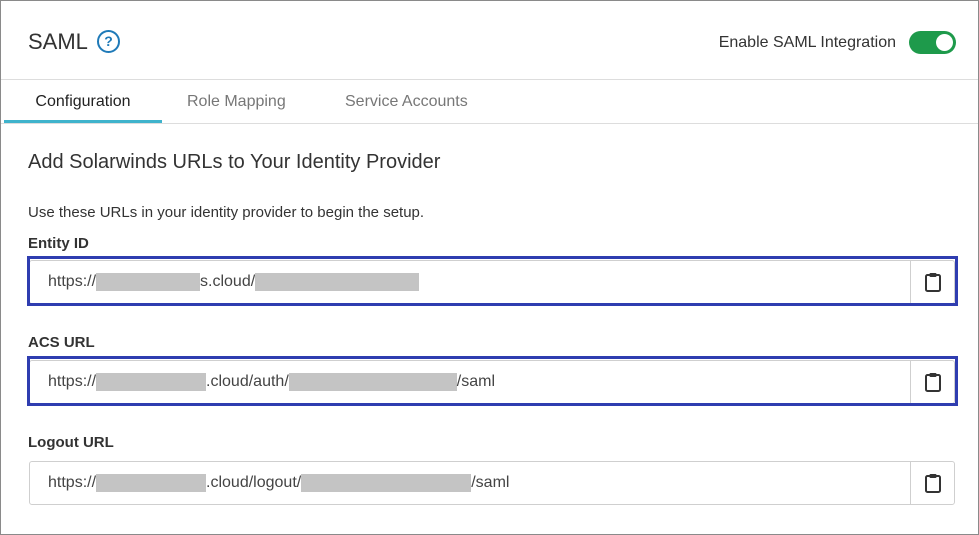  I want to click on acs-url-field: https:// .cloud/auth/ /saml, so click(492, 382).